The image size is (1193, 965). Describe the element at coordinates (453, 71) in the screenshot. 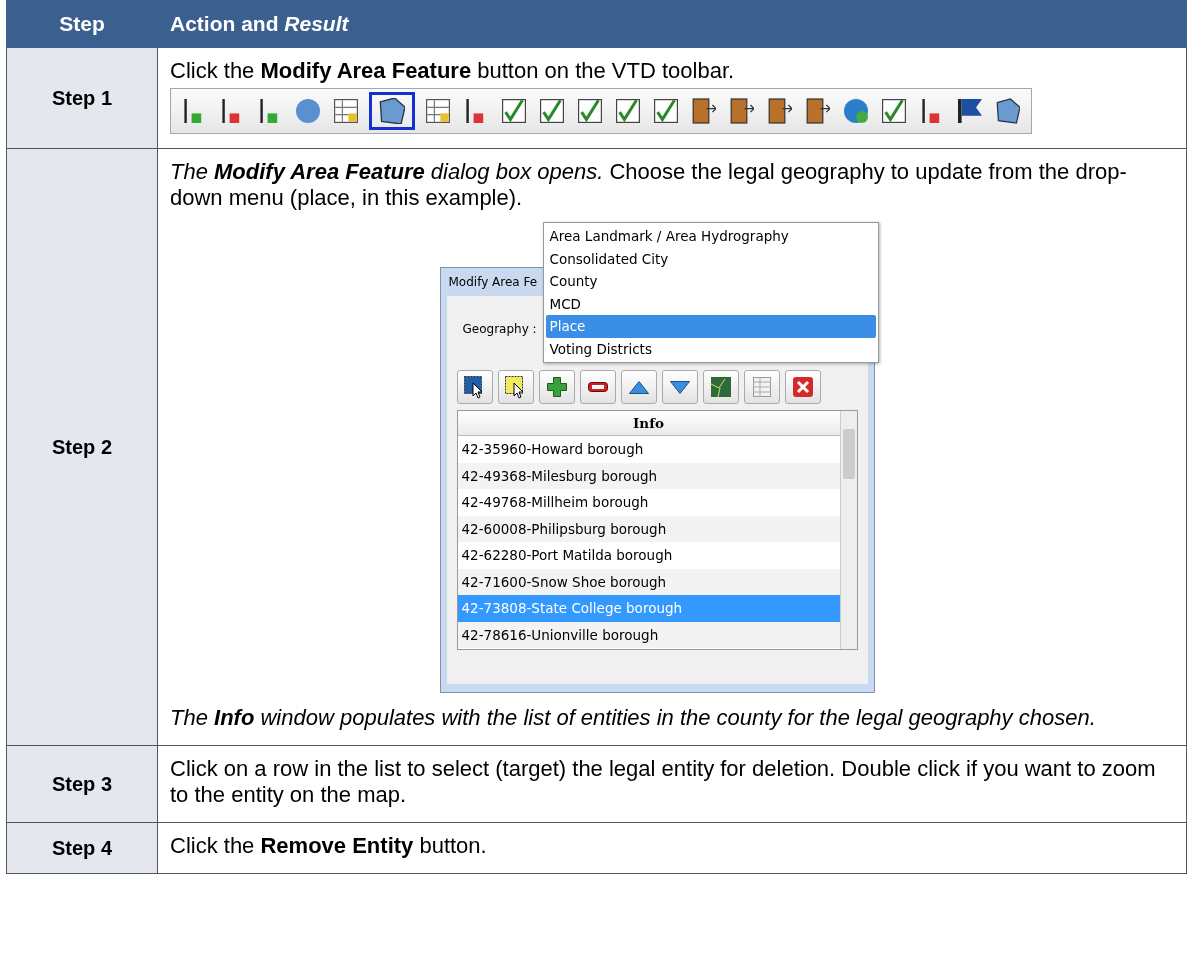

I see `instruction-text: Click the Modify Area Feature button on the VTD toolbar.` at that location.